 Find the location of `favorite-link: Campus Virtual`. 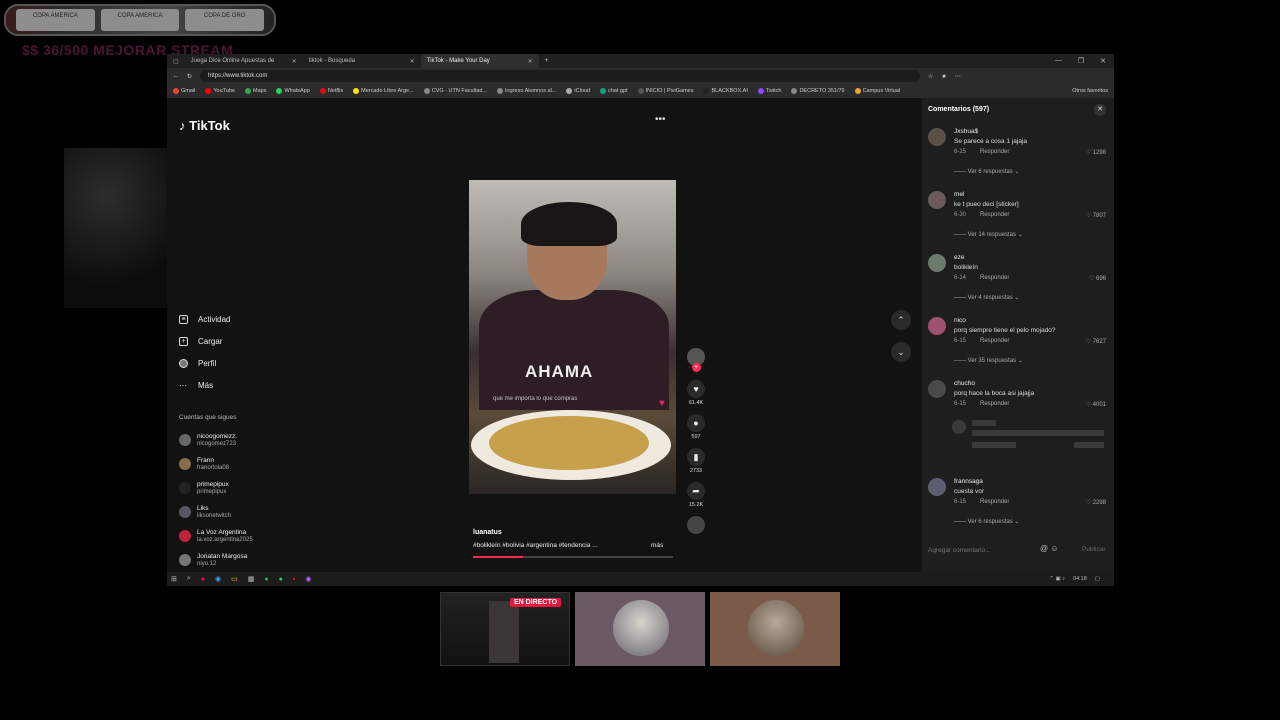

favorite-link: Campus Virtual is located at coordinates (877, 91).